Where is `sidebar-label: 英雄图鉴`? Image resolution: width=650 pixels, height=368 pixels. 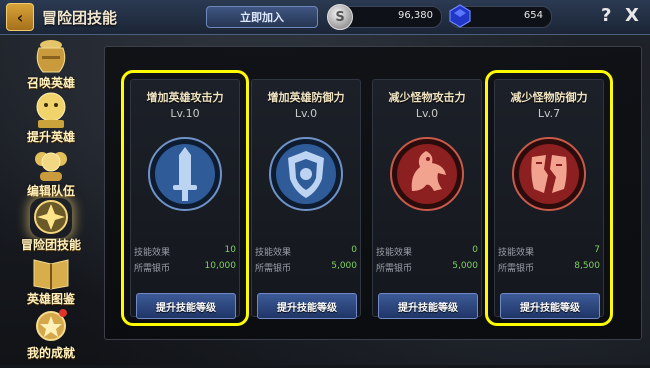 sidebar-label: 英雄图鉴 is located at coordinates (50, 299).